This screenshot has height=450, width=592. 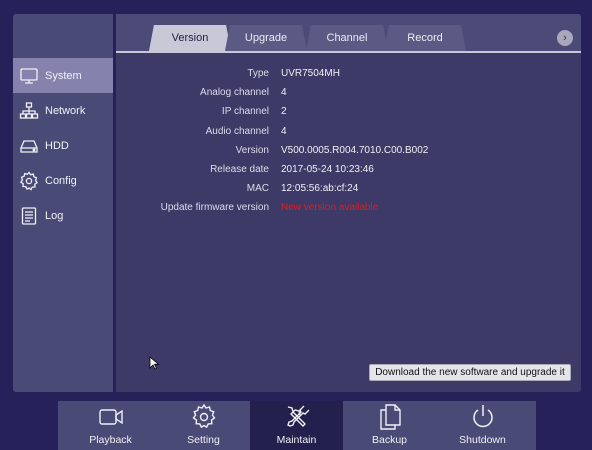 I want to click on sidebar-item-label: System, so click(x=63, y=75).